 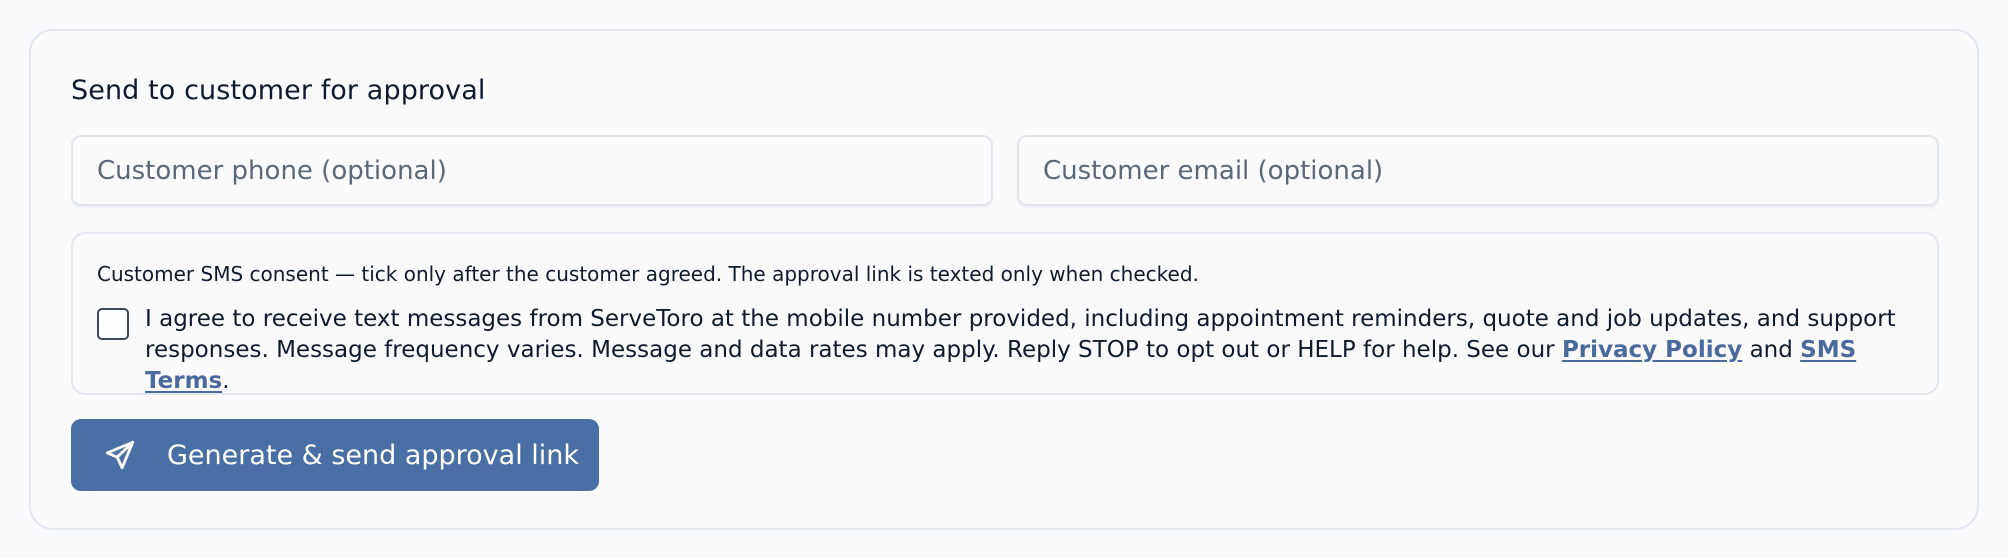 I want to click on generate-send-approval-link-button: Generate & send approval link, so click(x=335, y=455).